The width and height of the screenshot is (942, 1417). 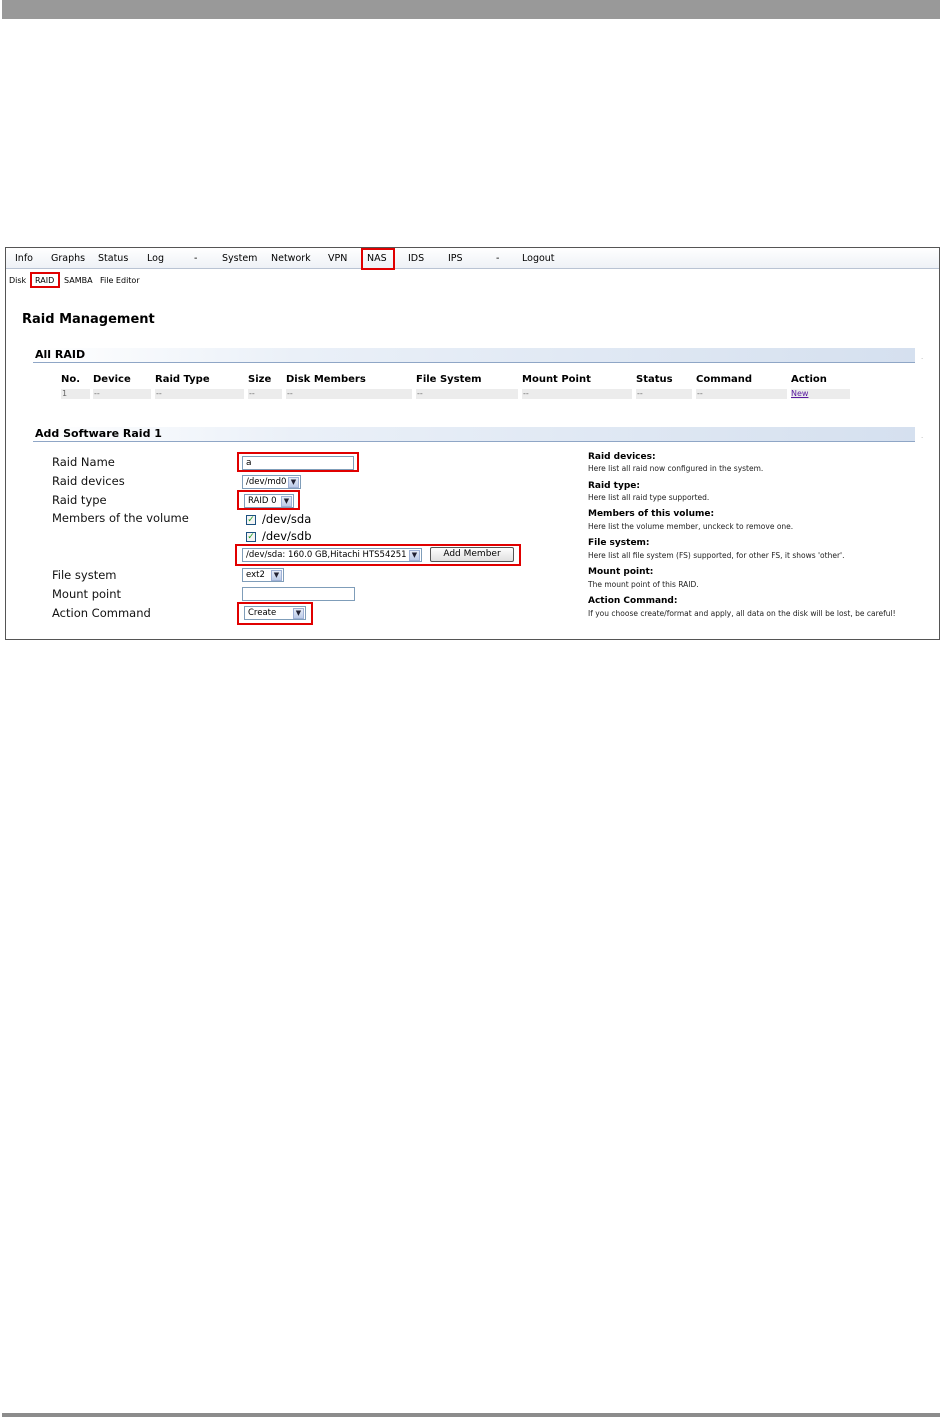 What do you see at coordinates (700, 393) in the screenshot?
I see `cell-command: --` at bounding box center [700, 393].